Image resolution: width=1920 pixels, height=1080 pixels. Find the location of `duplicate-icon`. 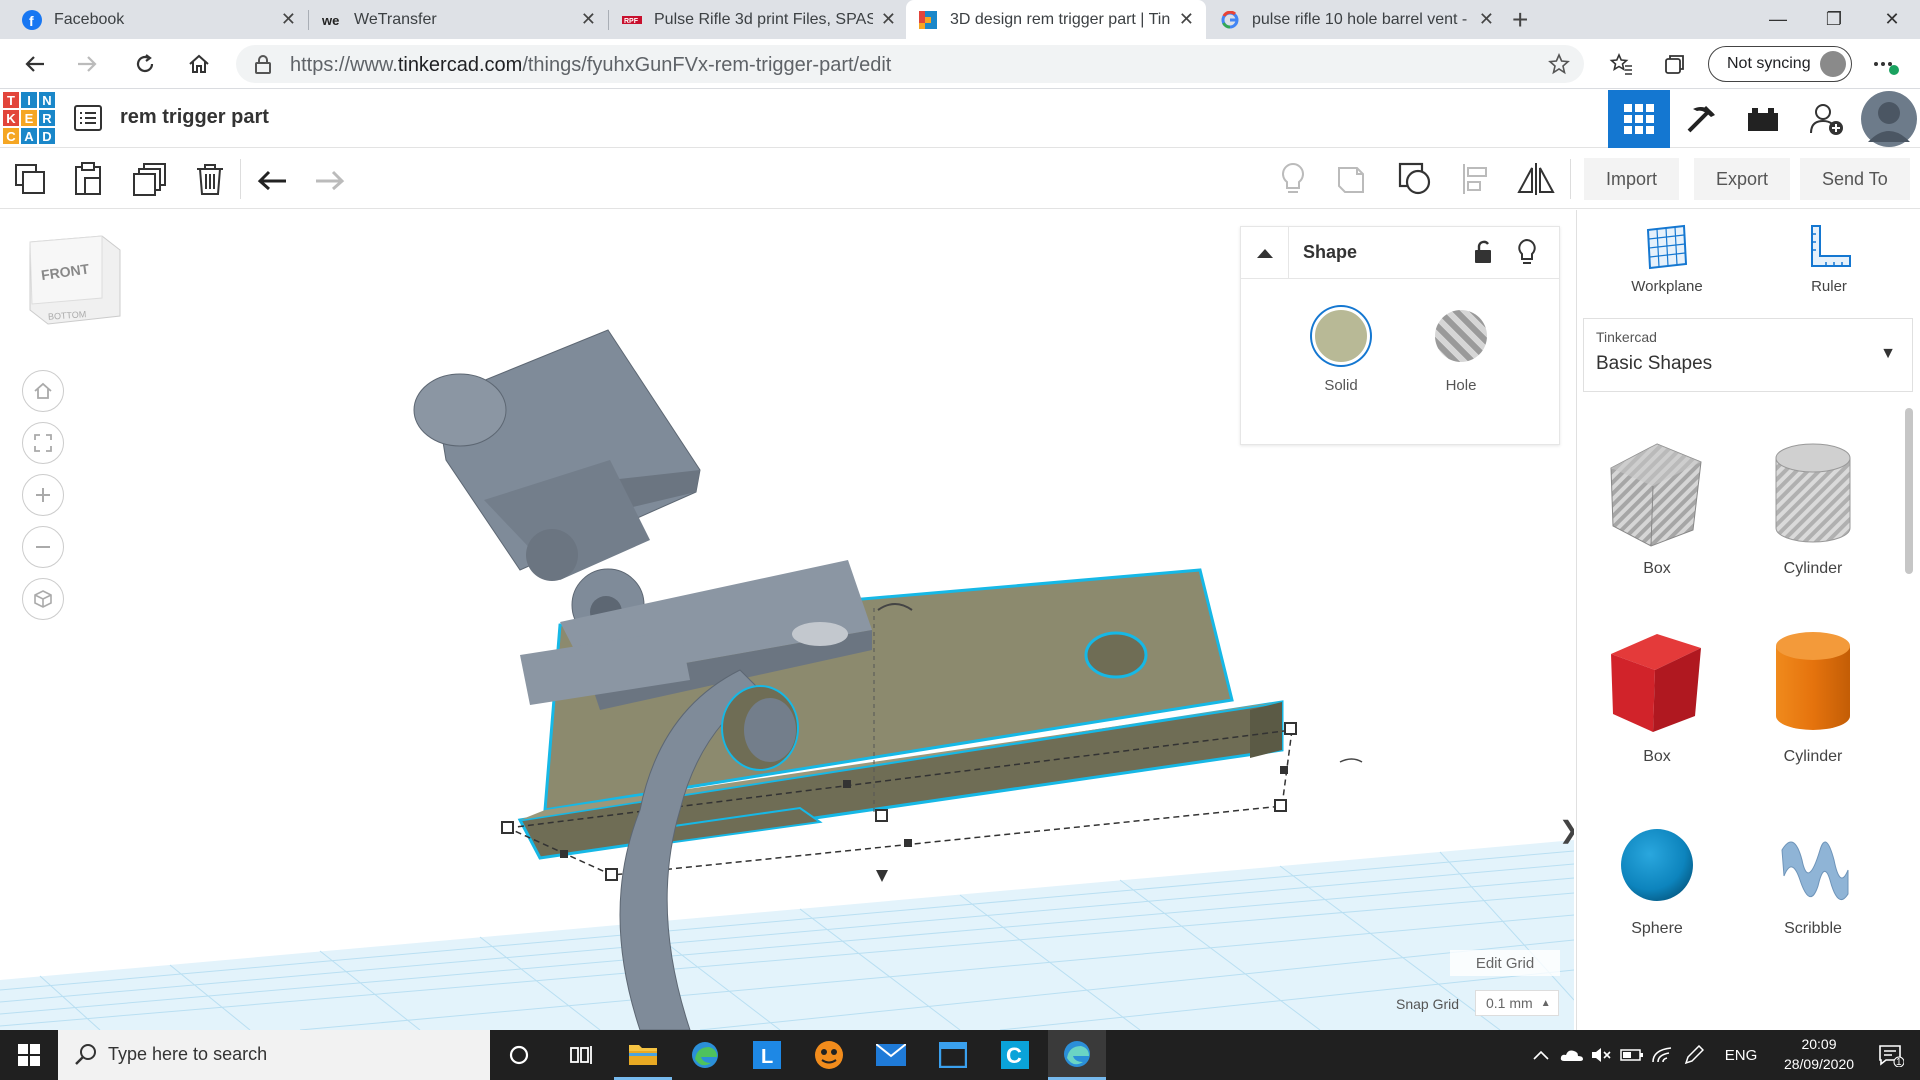

duplicate-icon is located at coordinates (150, 179).